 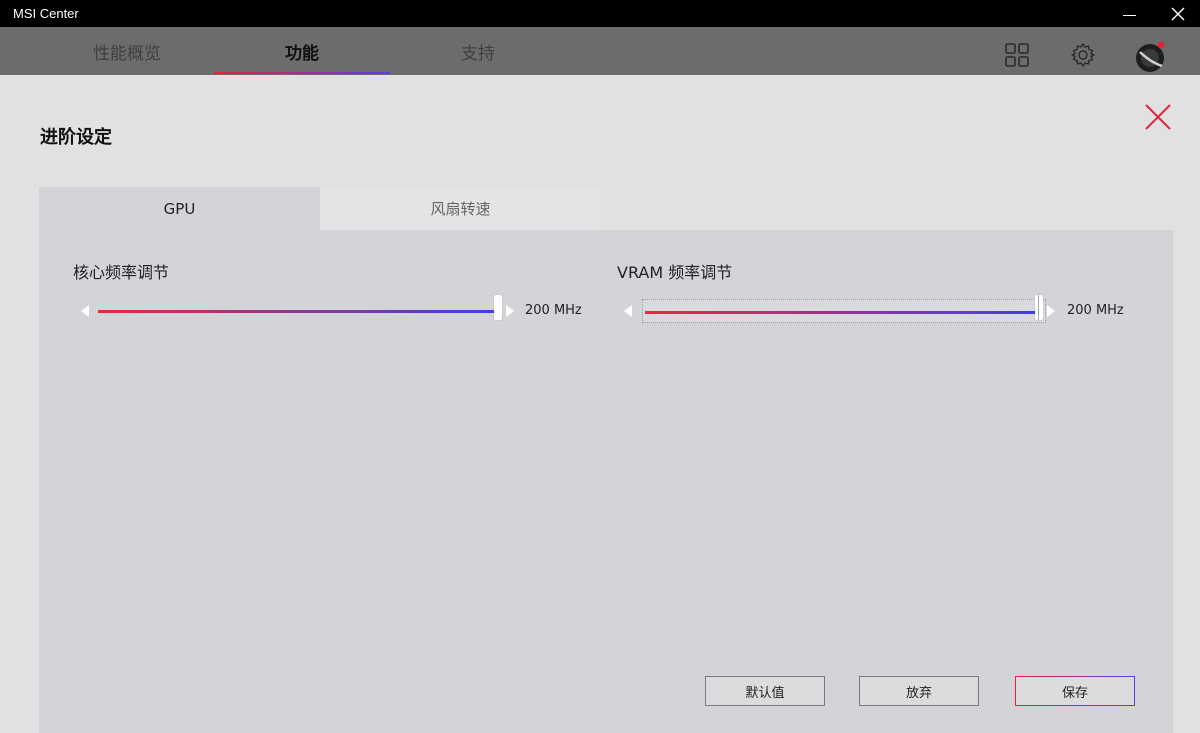 What do you see at coordinates (675, 272) in the screenshot?
I see `vram-clock-label: VRAM 频率调节` at bounding box center [675, 272].